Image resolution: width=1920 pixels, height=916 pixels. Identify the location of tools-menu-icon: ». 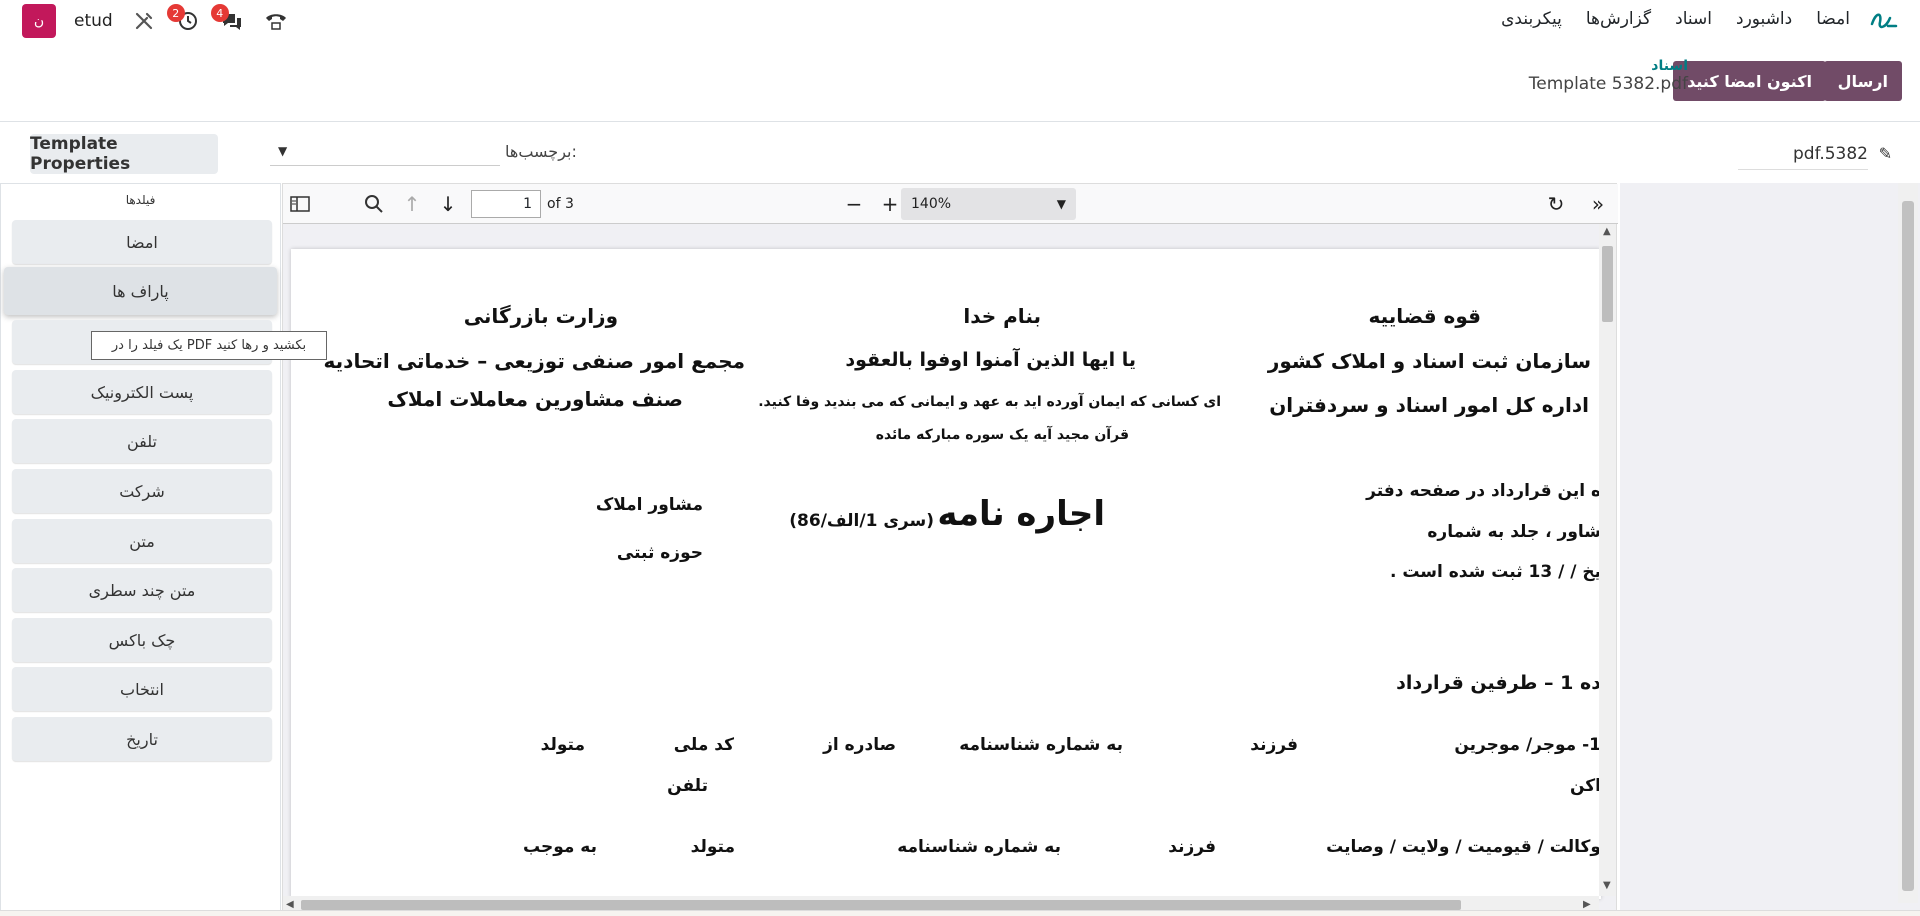
(1598, 204).